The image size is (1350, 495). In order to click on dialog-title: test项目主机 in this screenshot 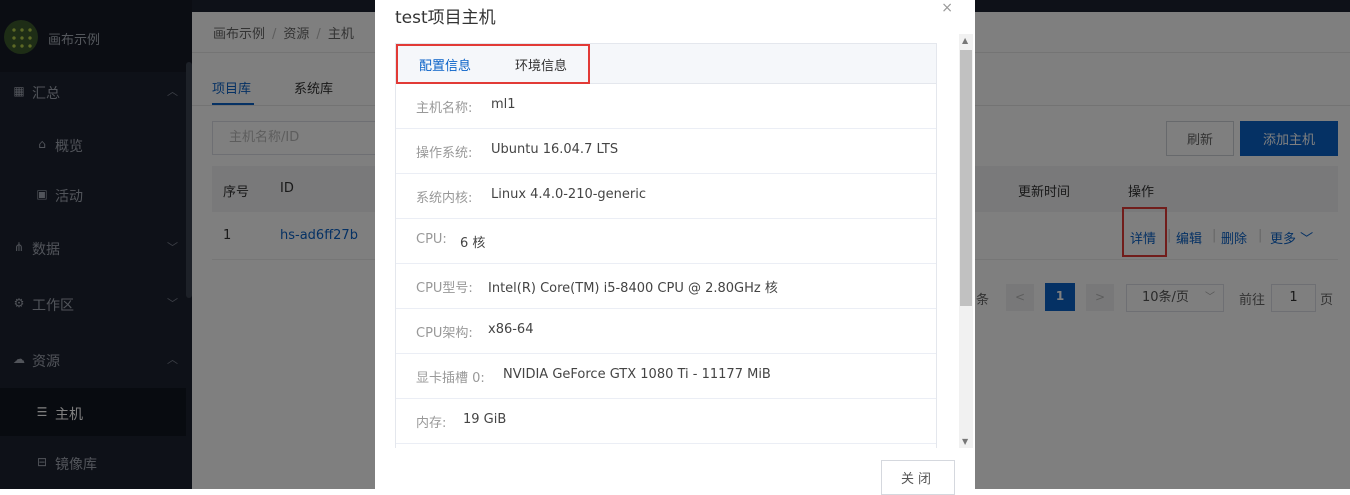, I will do `click(445, 18)`.